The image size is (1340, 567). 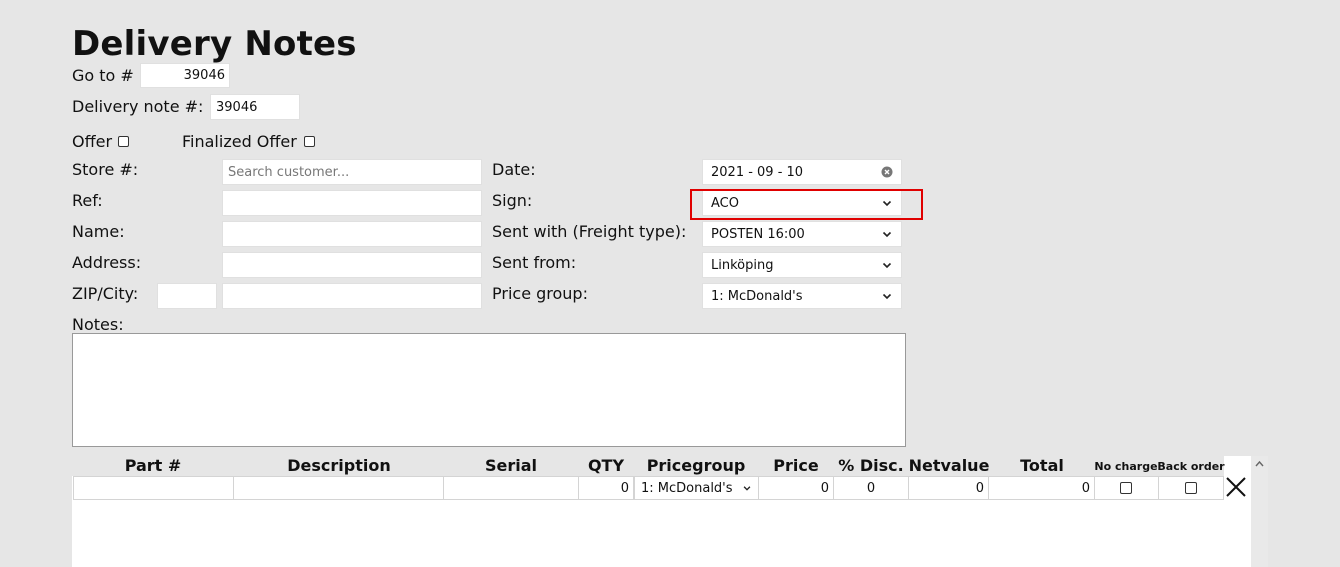 What do you see at coordinates (204, 75) in the screenshot?
I see `goto-value: 39046` at bounding box center [204, 75].